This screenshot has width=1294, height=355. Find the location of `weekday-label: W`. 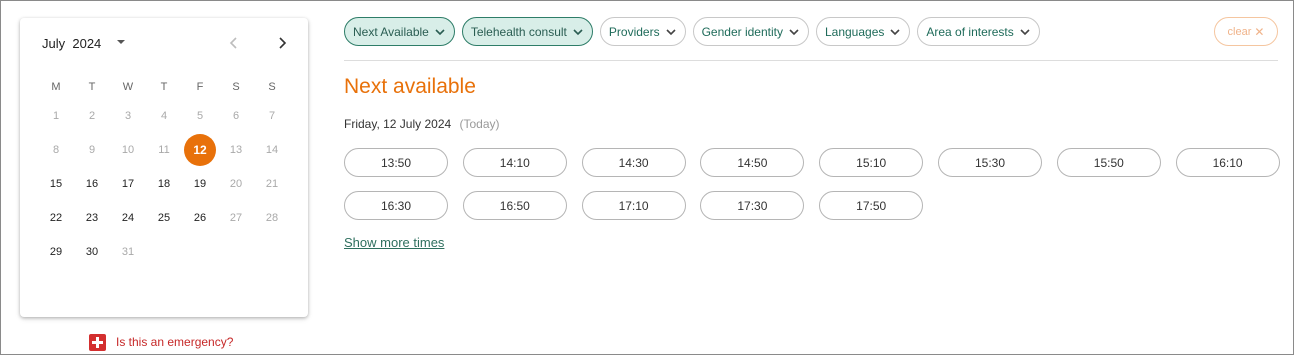

weekday-label: W is located at coordinates (128, 87).